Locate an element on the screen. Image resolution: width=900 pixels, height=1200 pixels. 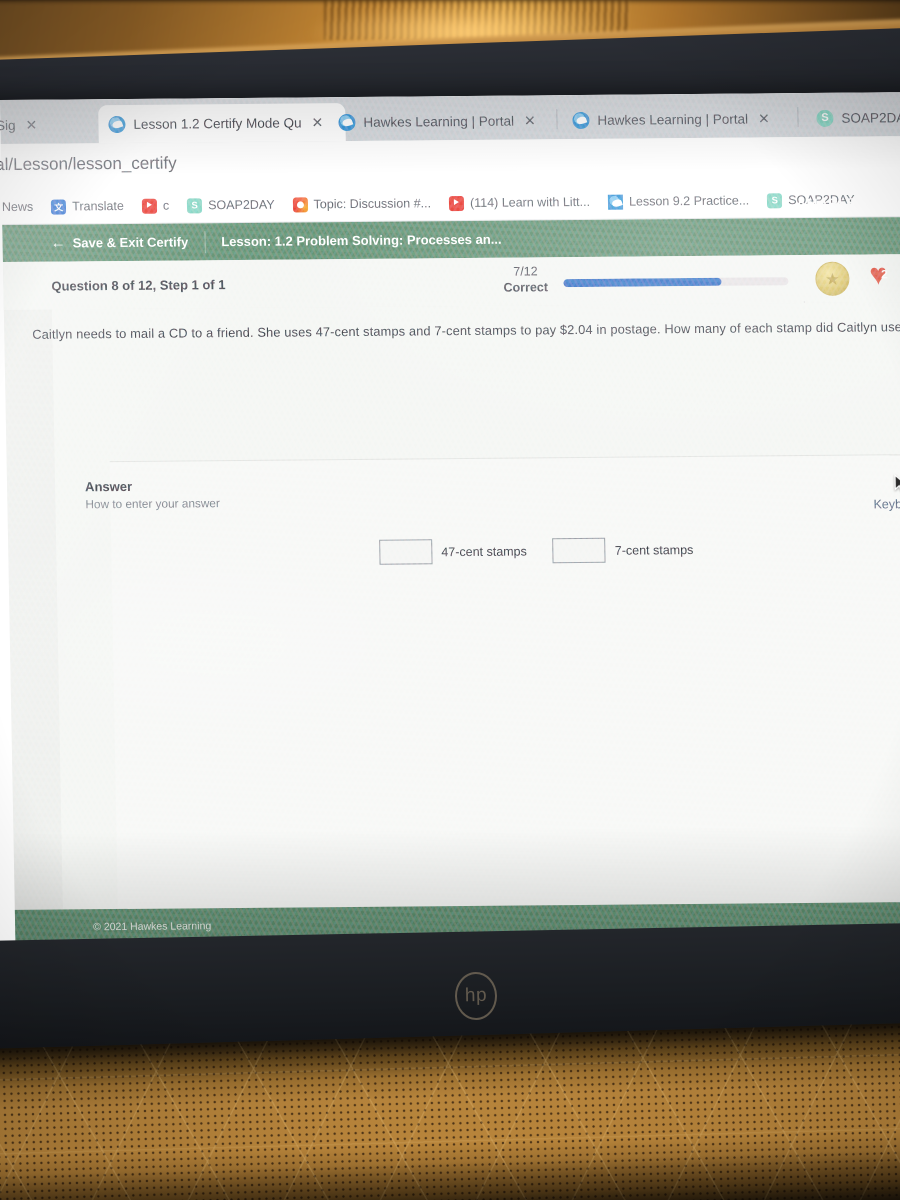
answer-input-7-cent is located at coordinates (579, 550).